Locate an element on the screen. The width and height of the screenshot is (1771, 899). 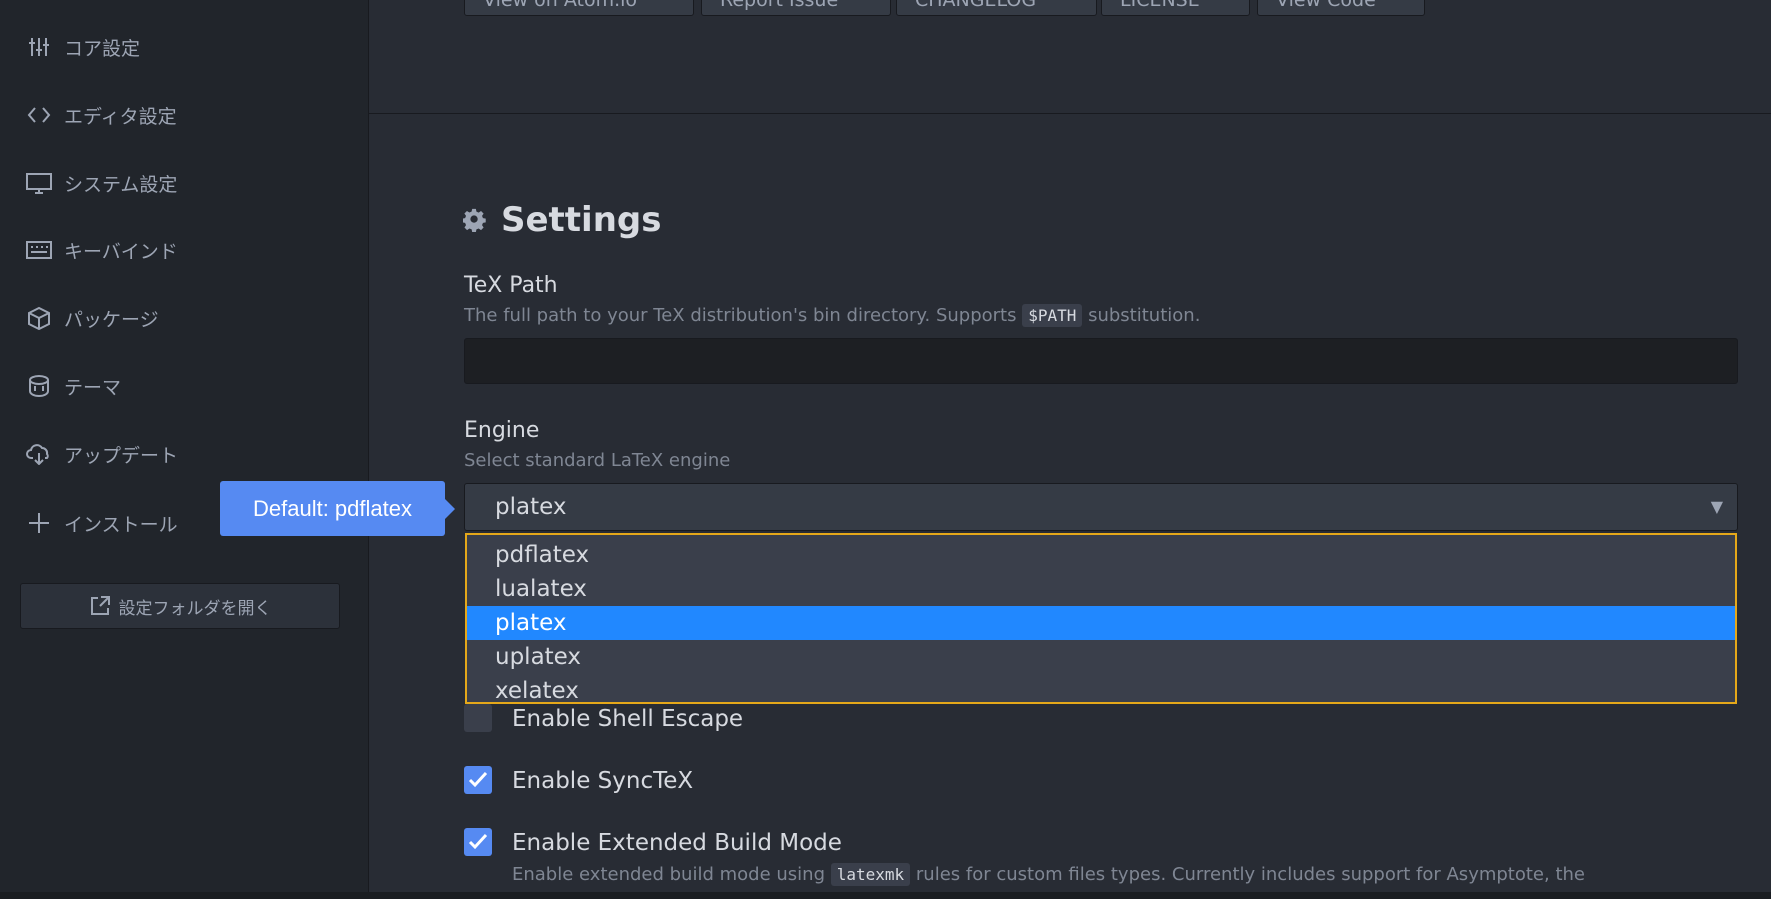
sidebar-item-label: システム設定 is located at coordinates (121, 184).